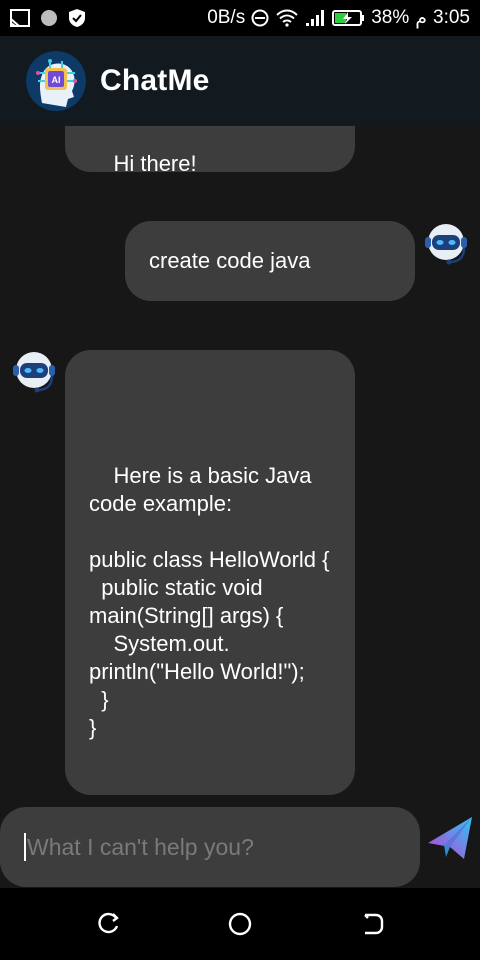 The image size is (480, 960). Describe the element at coordinates (155, 80) in the screenshot. I see `app-title: ChatMe` at that location.